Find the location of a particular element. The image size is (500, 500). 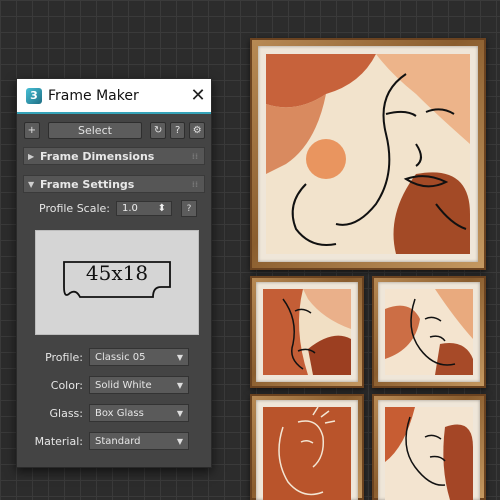

material-dropdown: Standard ▼ is located at coordinates (139, 441).